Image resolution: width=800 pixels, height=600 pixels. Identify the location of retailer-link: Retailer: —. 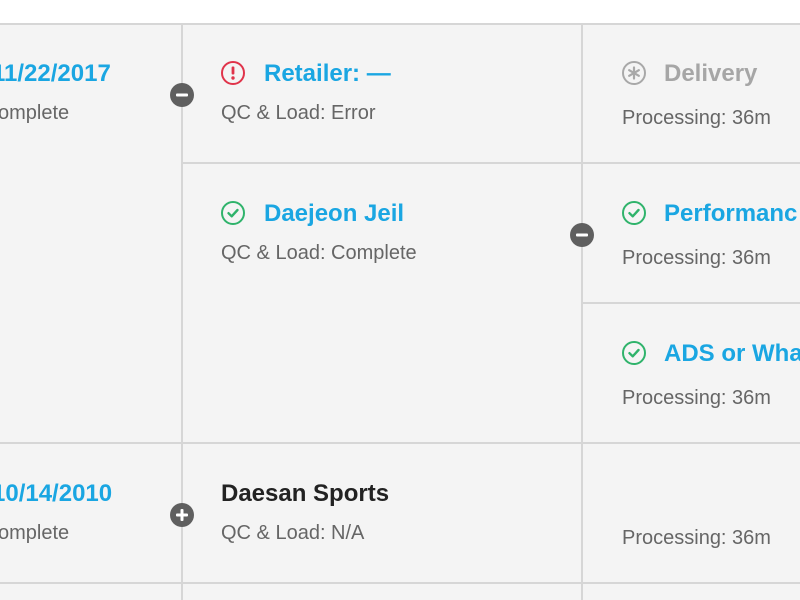
(327, 74).